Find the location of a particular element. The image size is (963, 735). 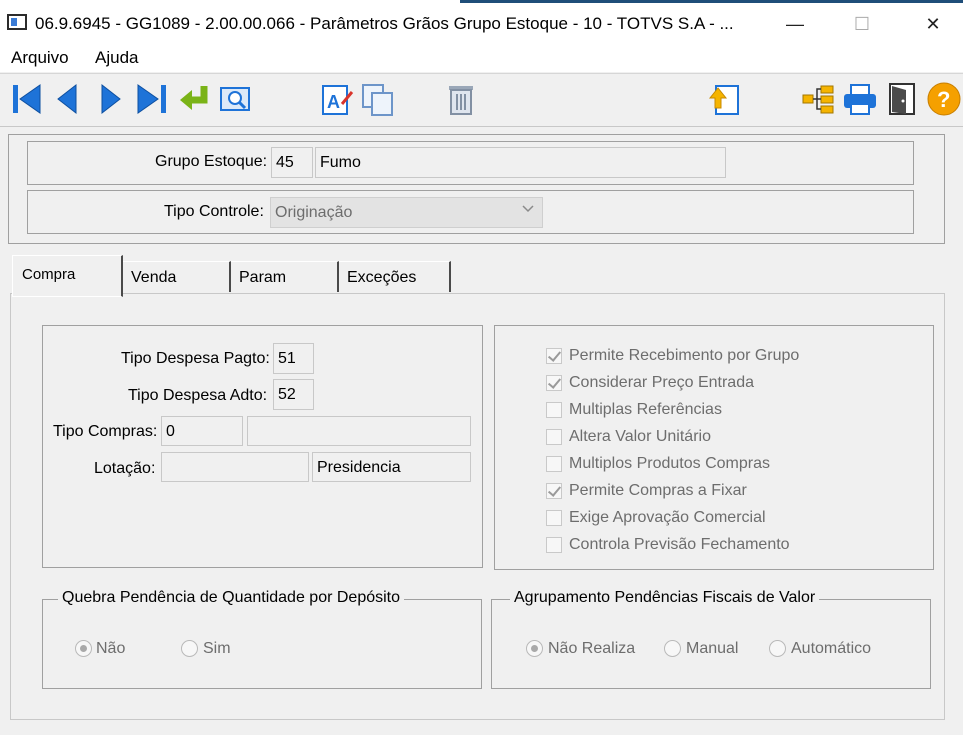

export-icon is located at coordinates (723, 100).